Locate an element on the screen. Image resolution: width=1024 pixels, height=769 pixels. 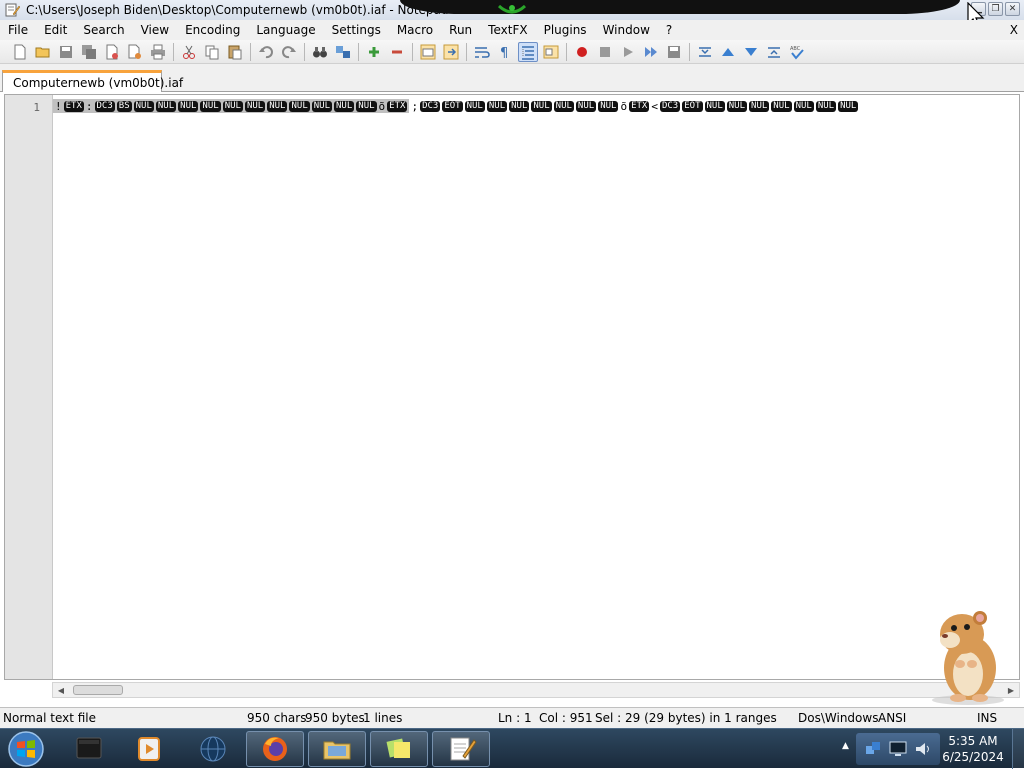
close-window-button: ✕ is located at coordinates (1012, 9).